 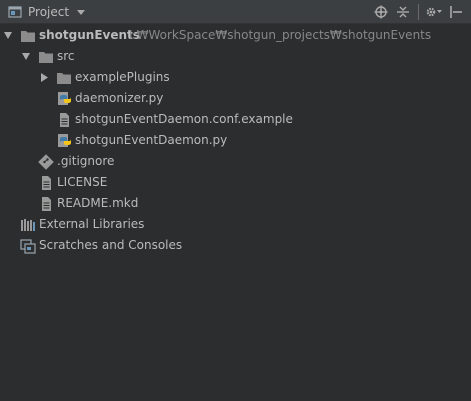 What do you see at coordinates (92, 224) in the screenshot?
I see `tree-label: External Libraries` at bounding box center [92, 224].